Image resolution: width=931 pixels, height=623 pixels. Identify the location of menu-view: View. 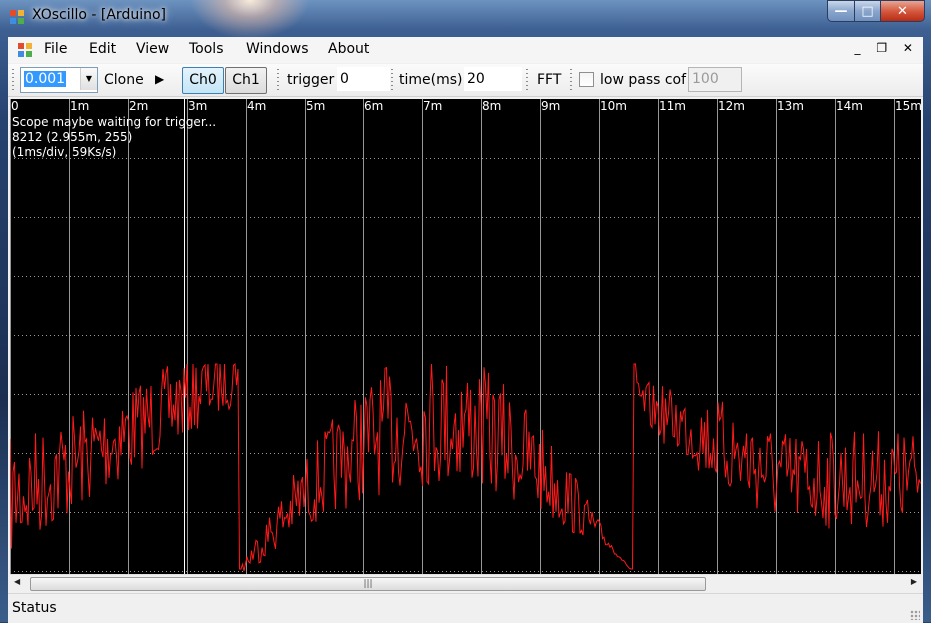
(152, 49).